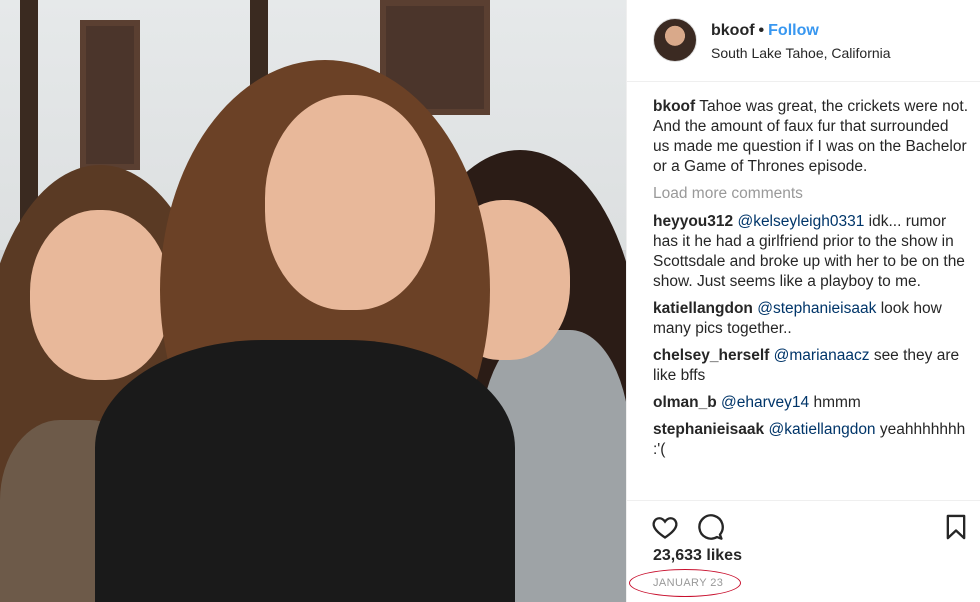  Describe the element at coordinates (711, 355) in the screenshot. I see `comment-author: chelsey_herself` at that location.